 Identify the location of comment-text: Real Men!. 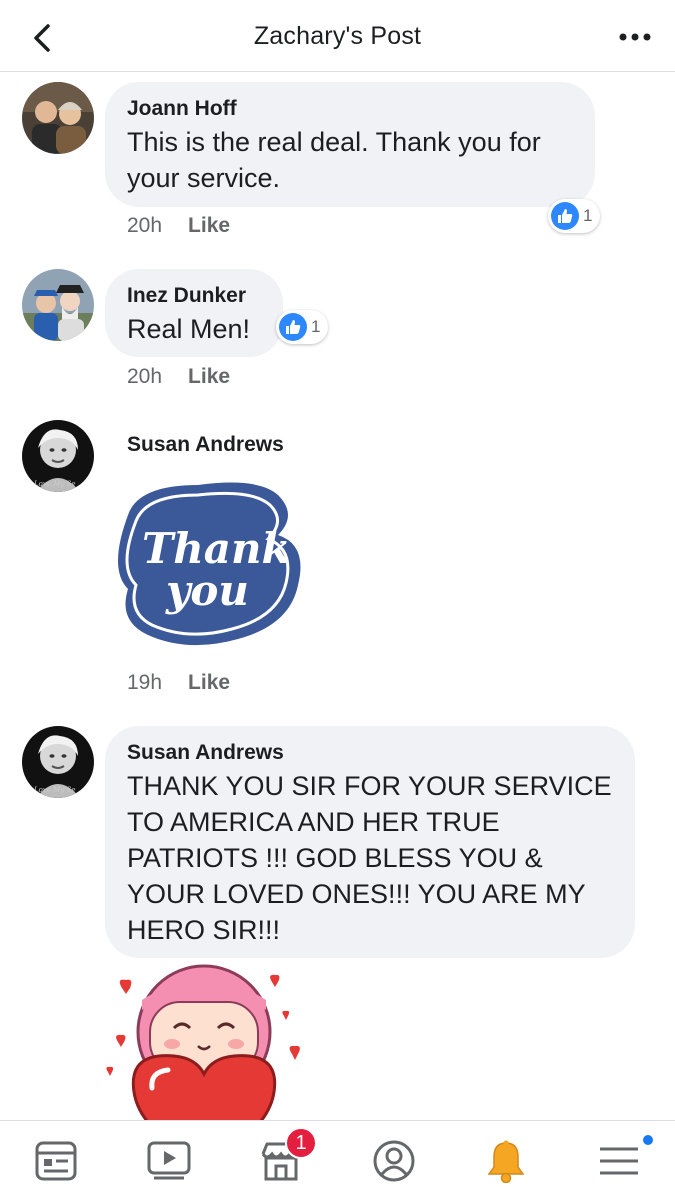
(189, 329).